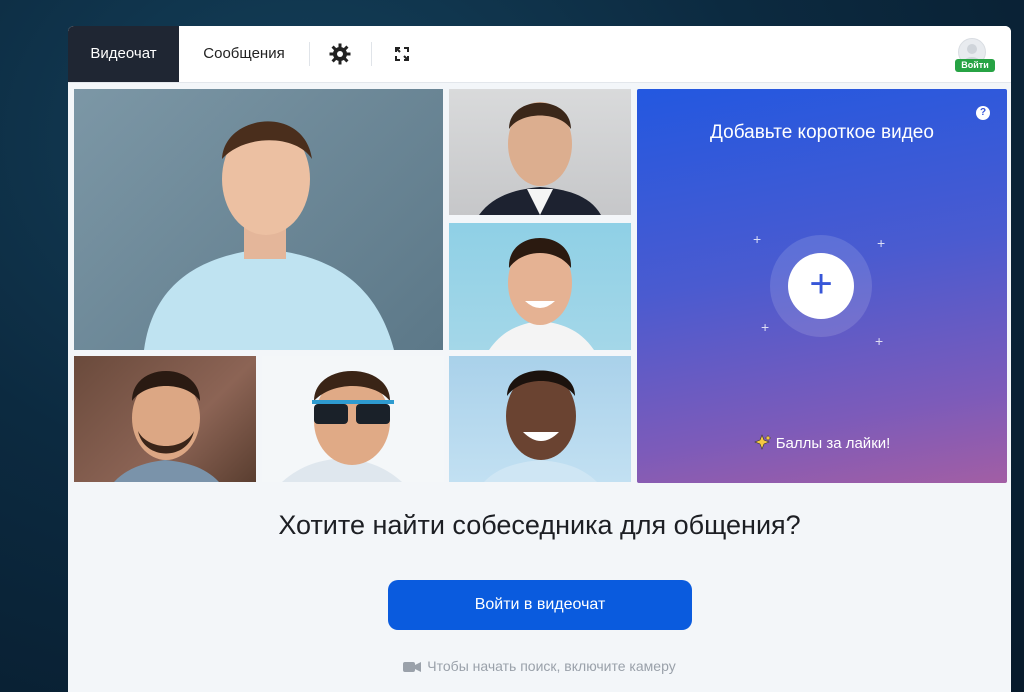 The width and height of the screenshot is (1024, 692). I want to click on gear-icon, so click(340, 54).